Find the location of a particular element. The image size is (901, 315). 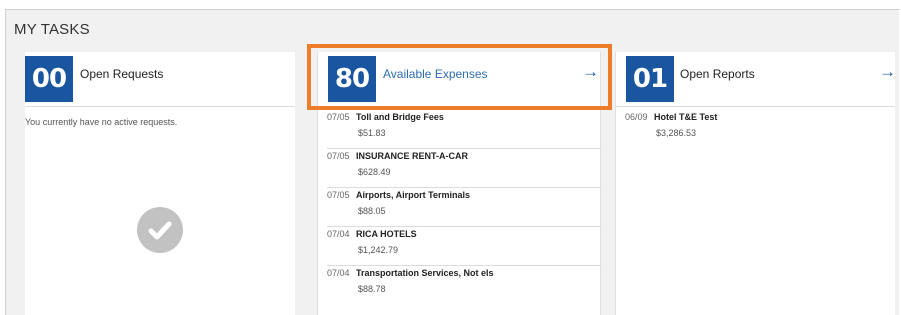

available-expenses-link: Available Expenses is located at coordinates (435, 74).